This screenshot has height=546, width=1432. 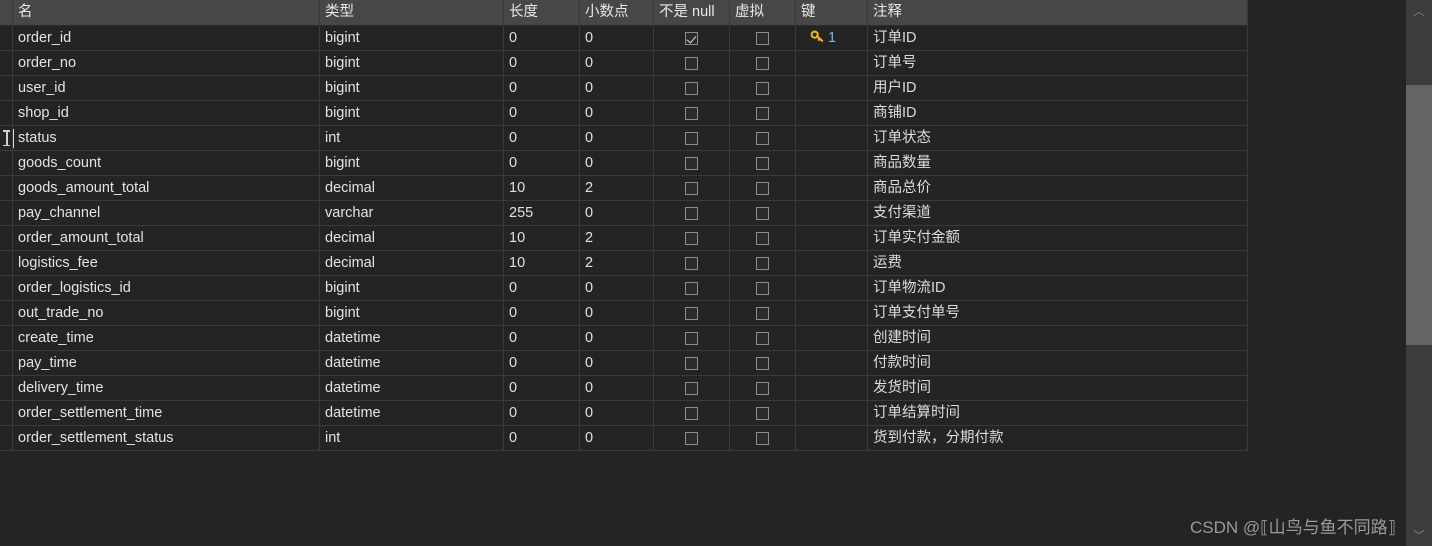 I want to click on table-row: status int 0 0 订单状态, so click(x=623, y=138).